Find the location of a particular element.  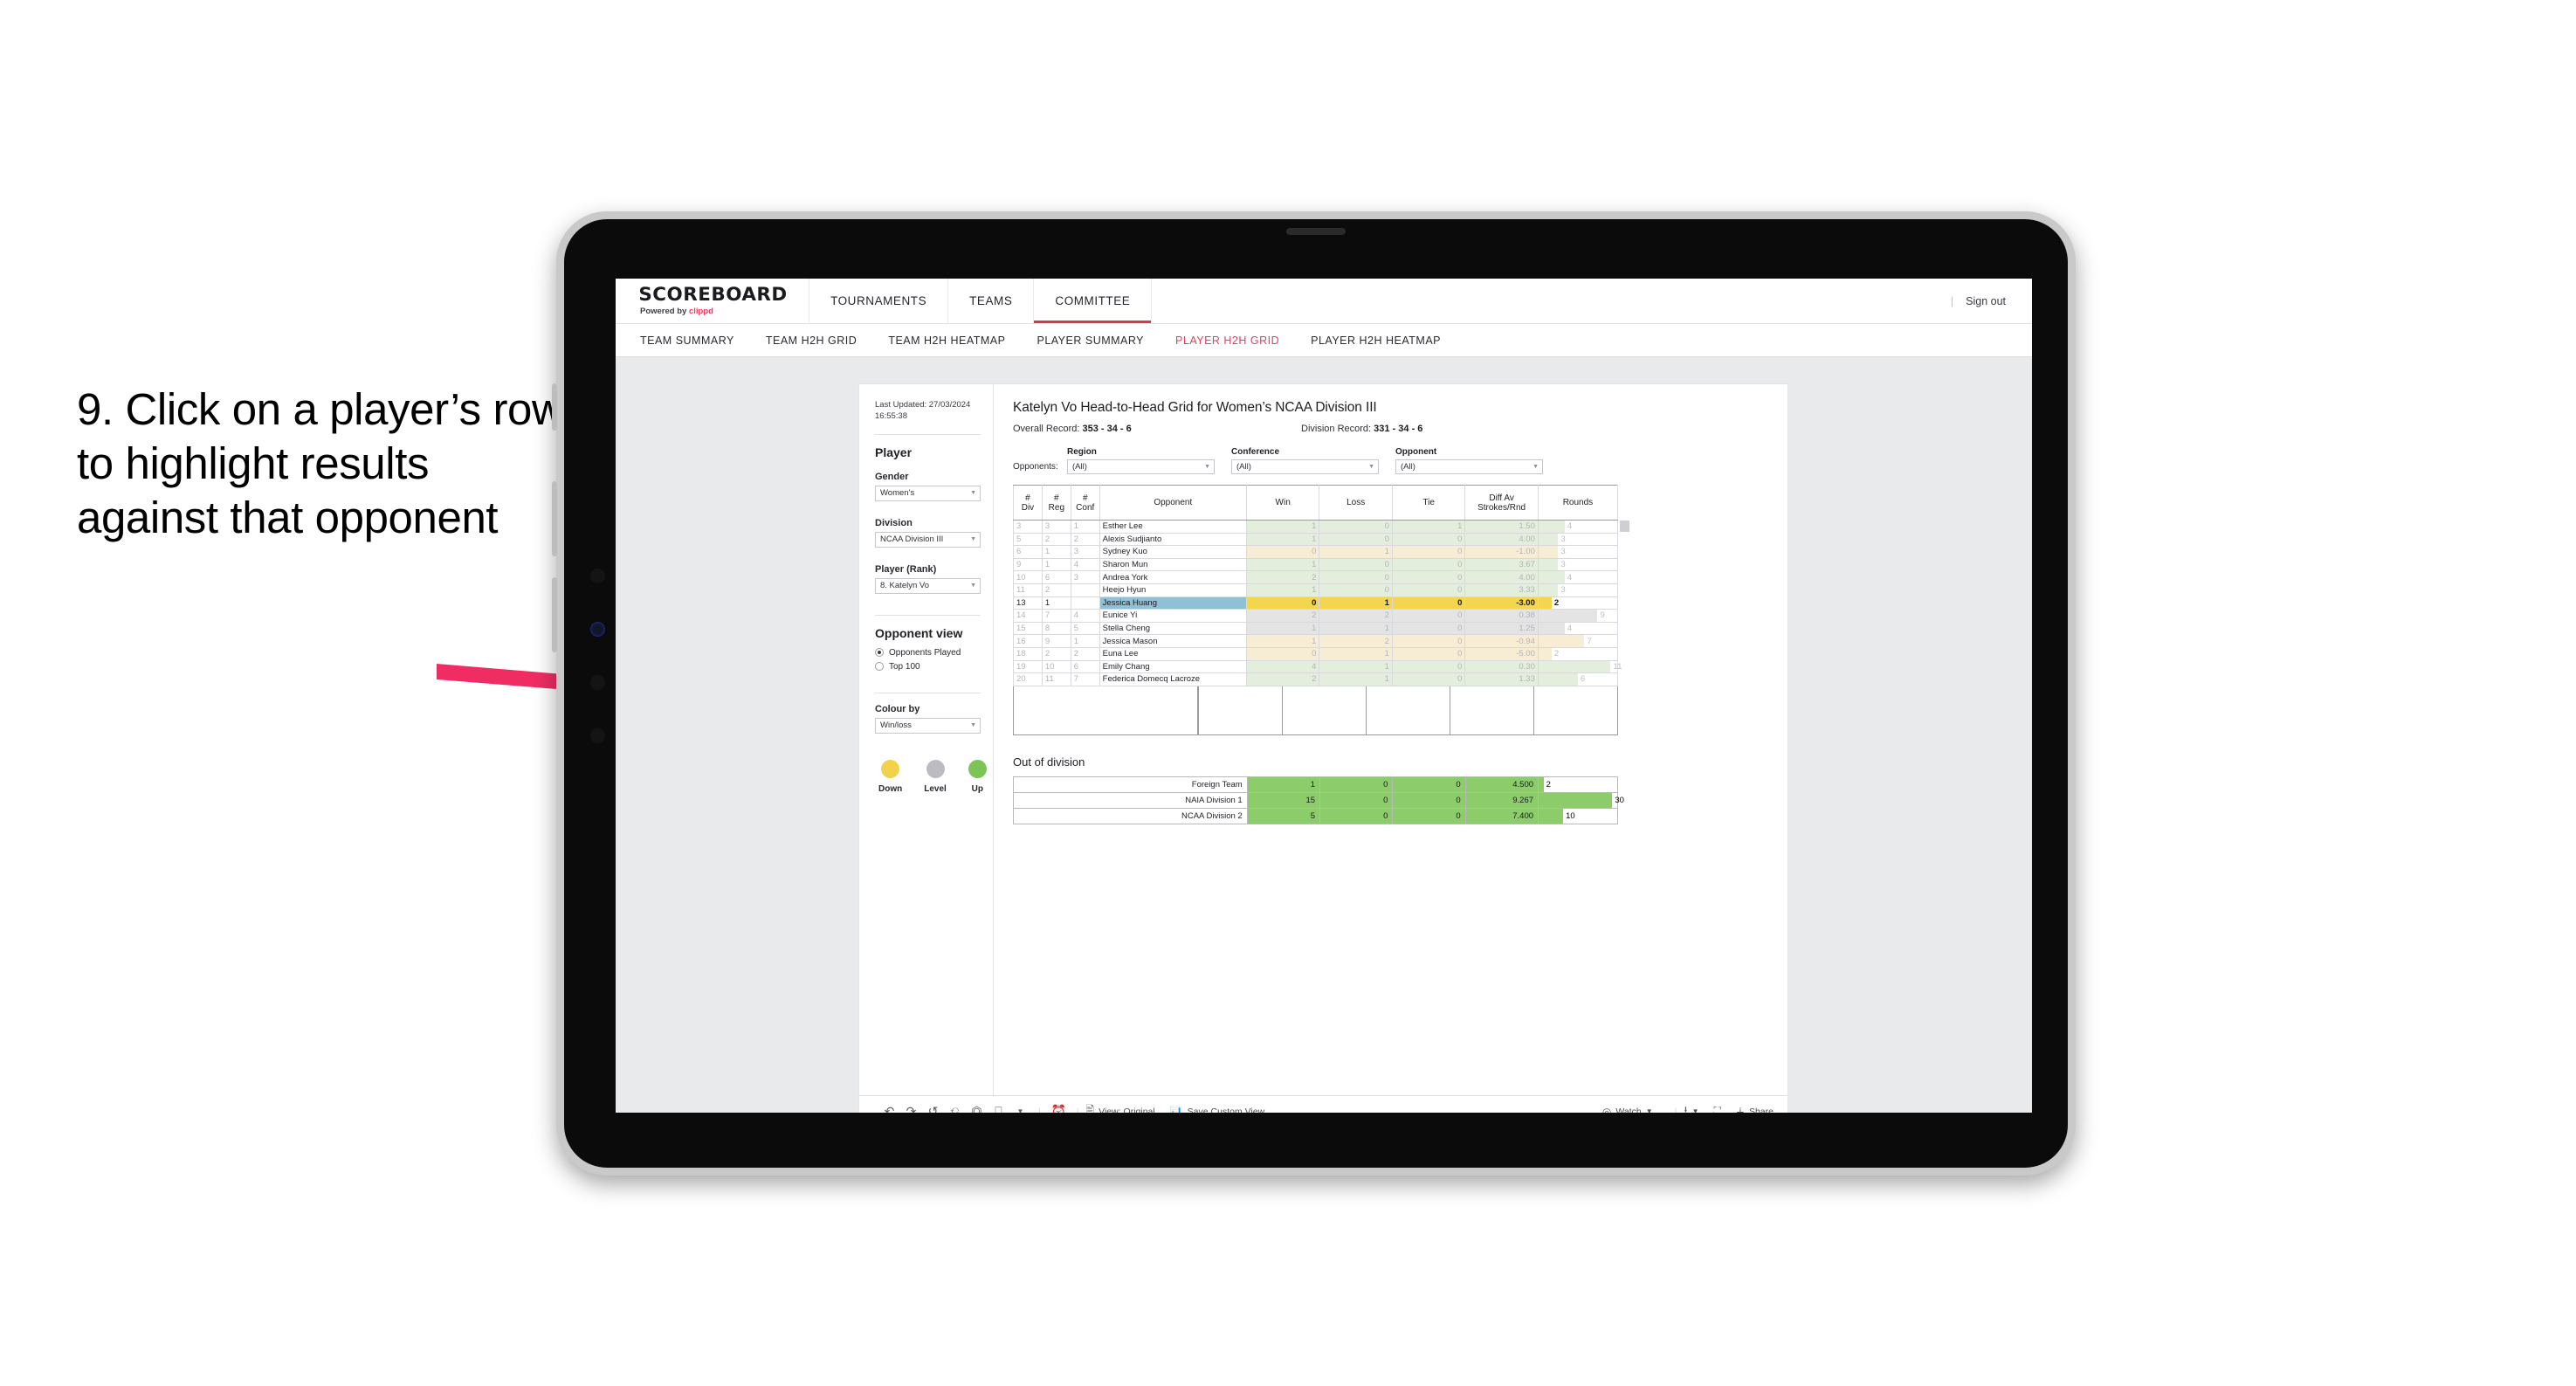

pause-icon: ⏣ is located at coordinates (977, 1108).